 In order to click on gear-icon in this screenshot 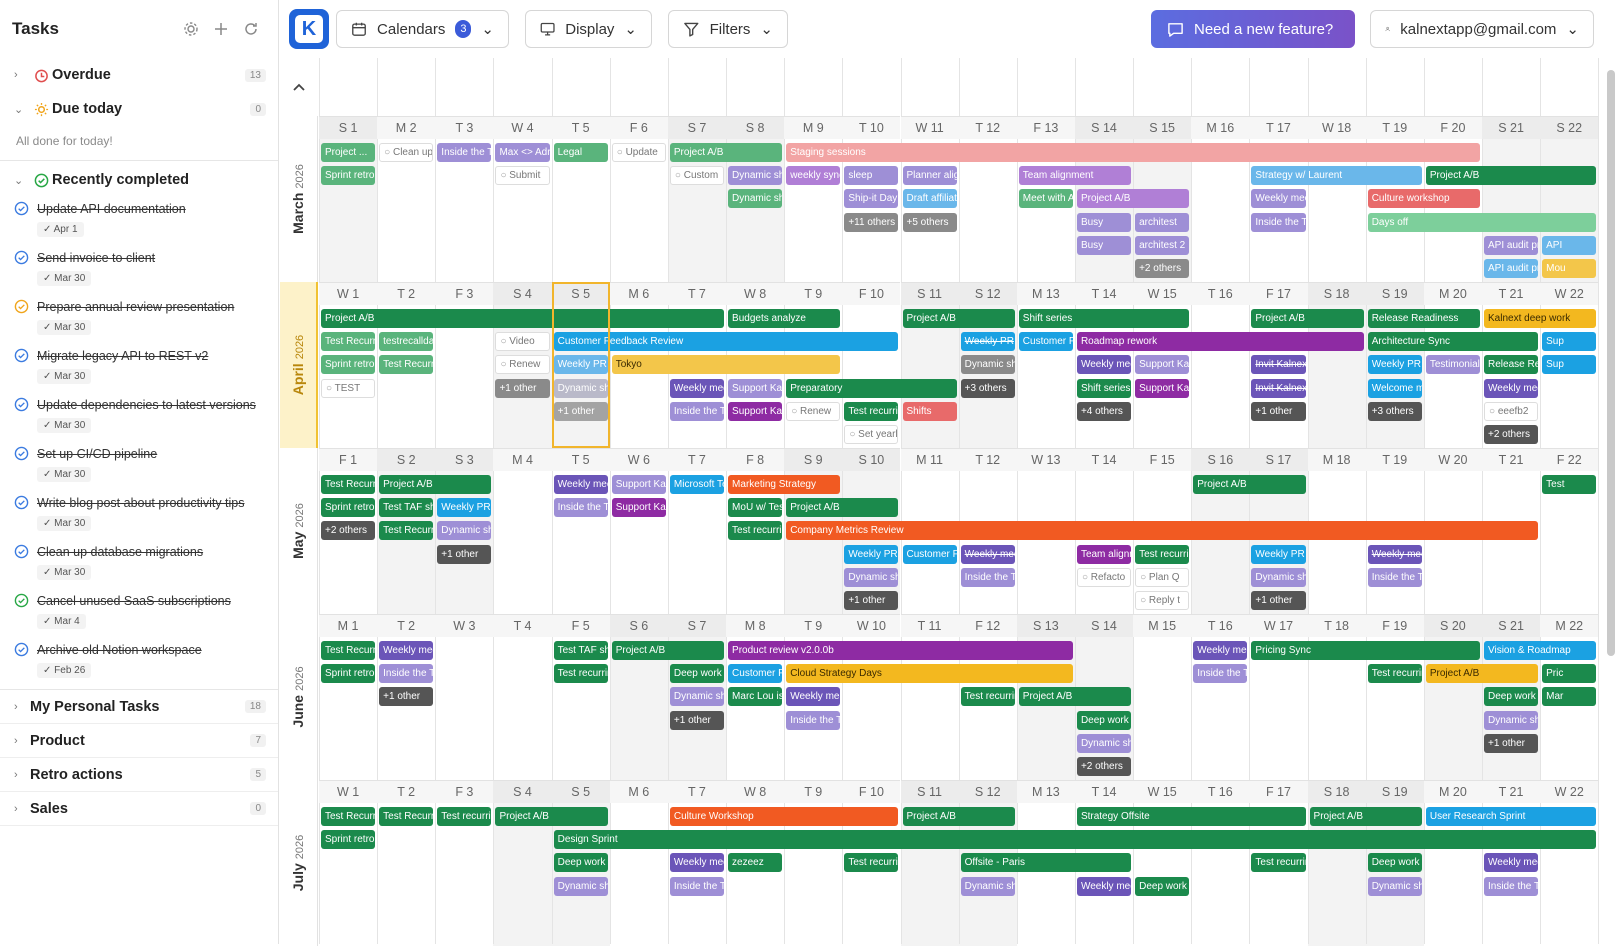, I will do `click(191, 29)`.